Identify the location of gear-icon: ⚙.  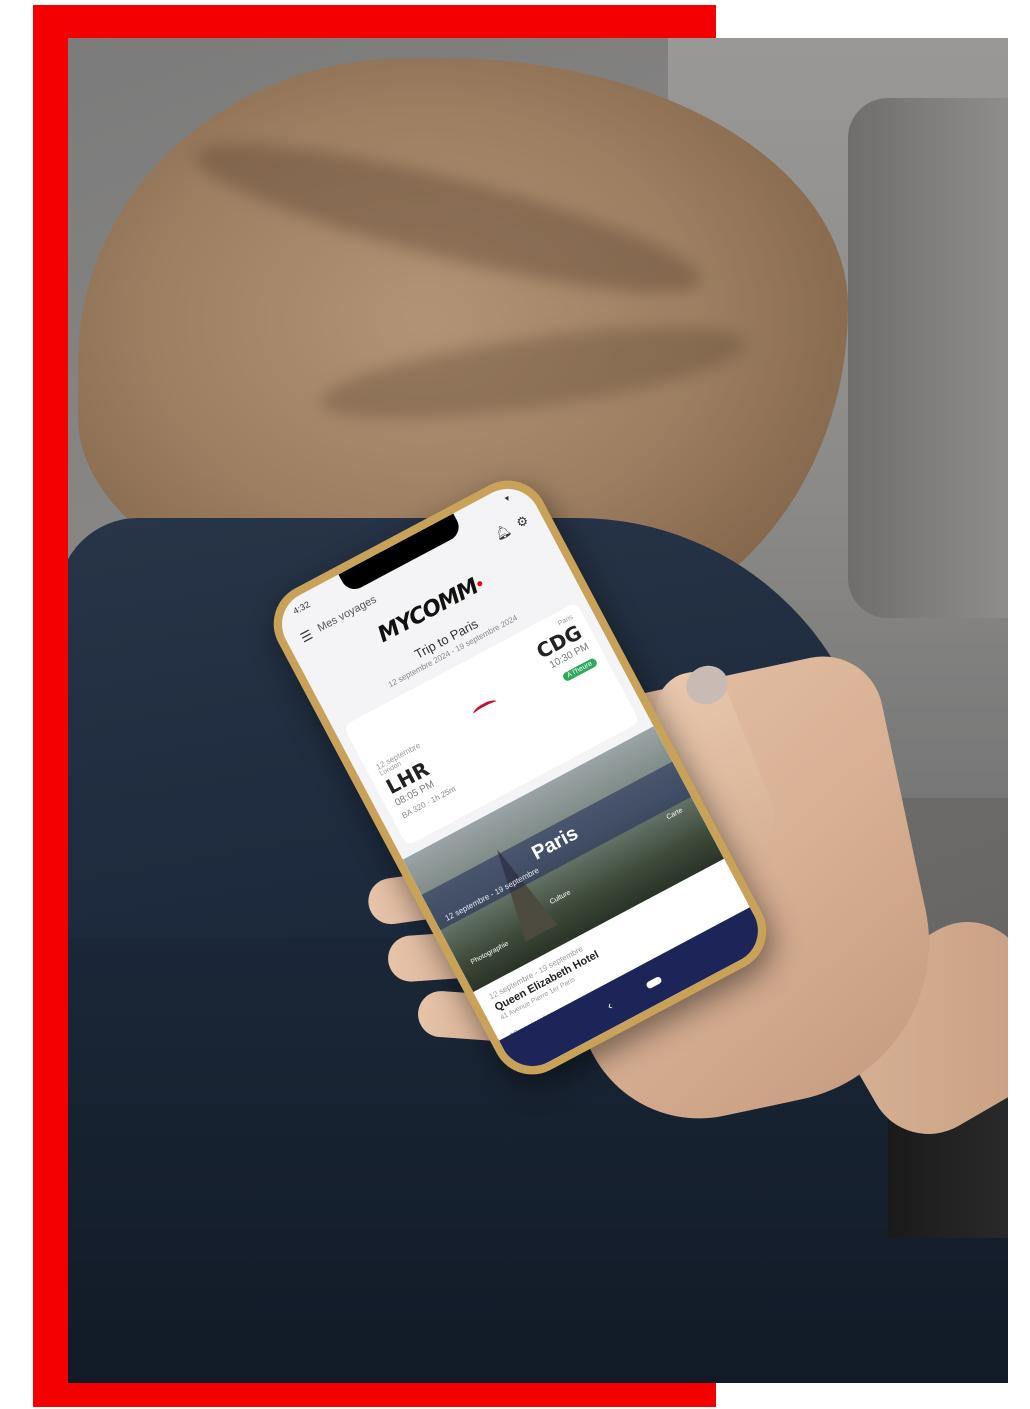
(521, 521).